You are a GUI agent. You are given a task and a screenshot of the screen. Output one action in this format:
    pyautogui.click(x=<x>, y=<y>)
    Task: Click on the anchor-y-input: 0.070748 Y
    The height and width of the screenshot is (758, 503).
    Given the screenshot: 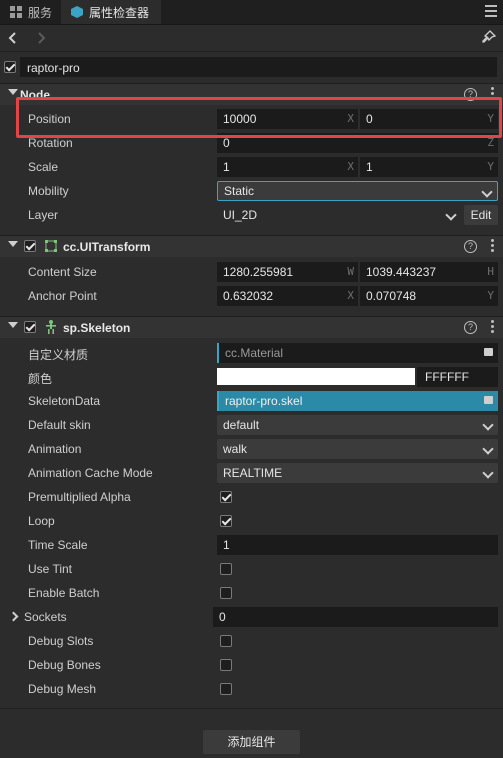 What is the action you would take?
    pyautogui.click(x=429, y=296)
    